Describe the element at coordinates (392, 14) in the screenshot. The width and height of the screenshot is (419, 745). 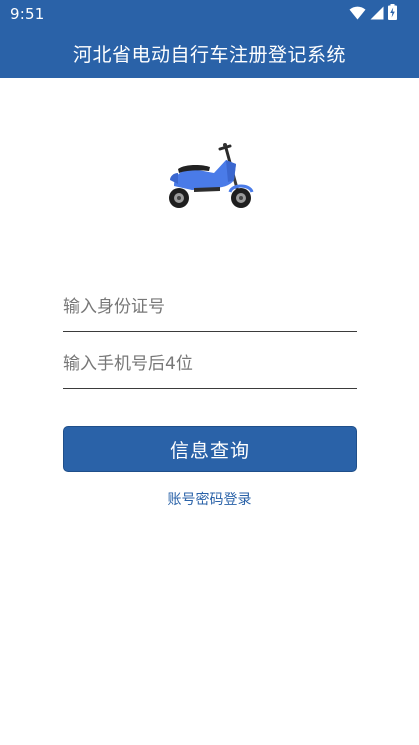
I see `battery-charging-icon` at that location.